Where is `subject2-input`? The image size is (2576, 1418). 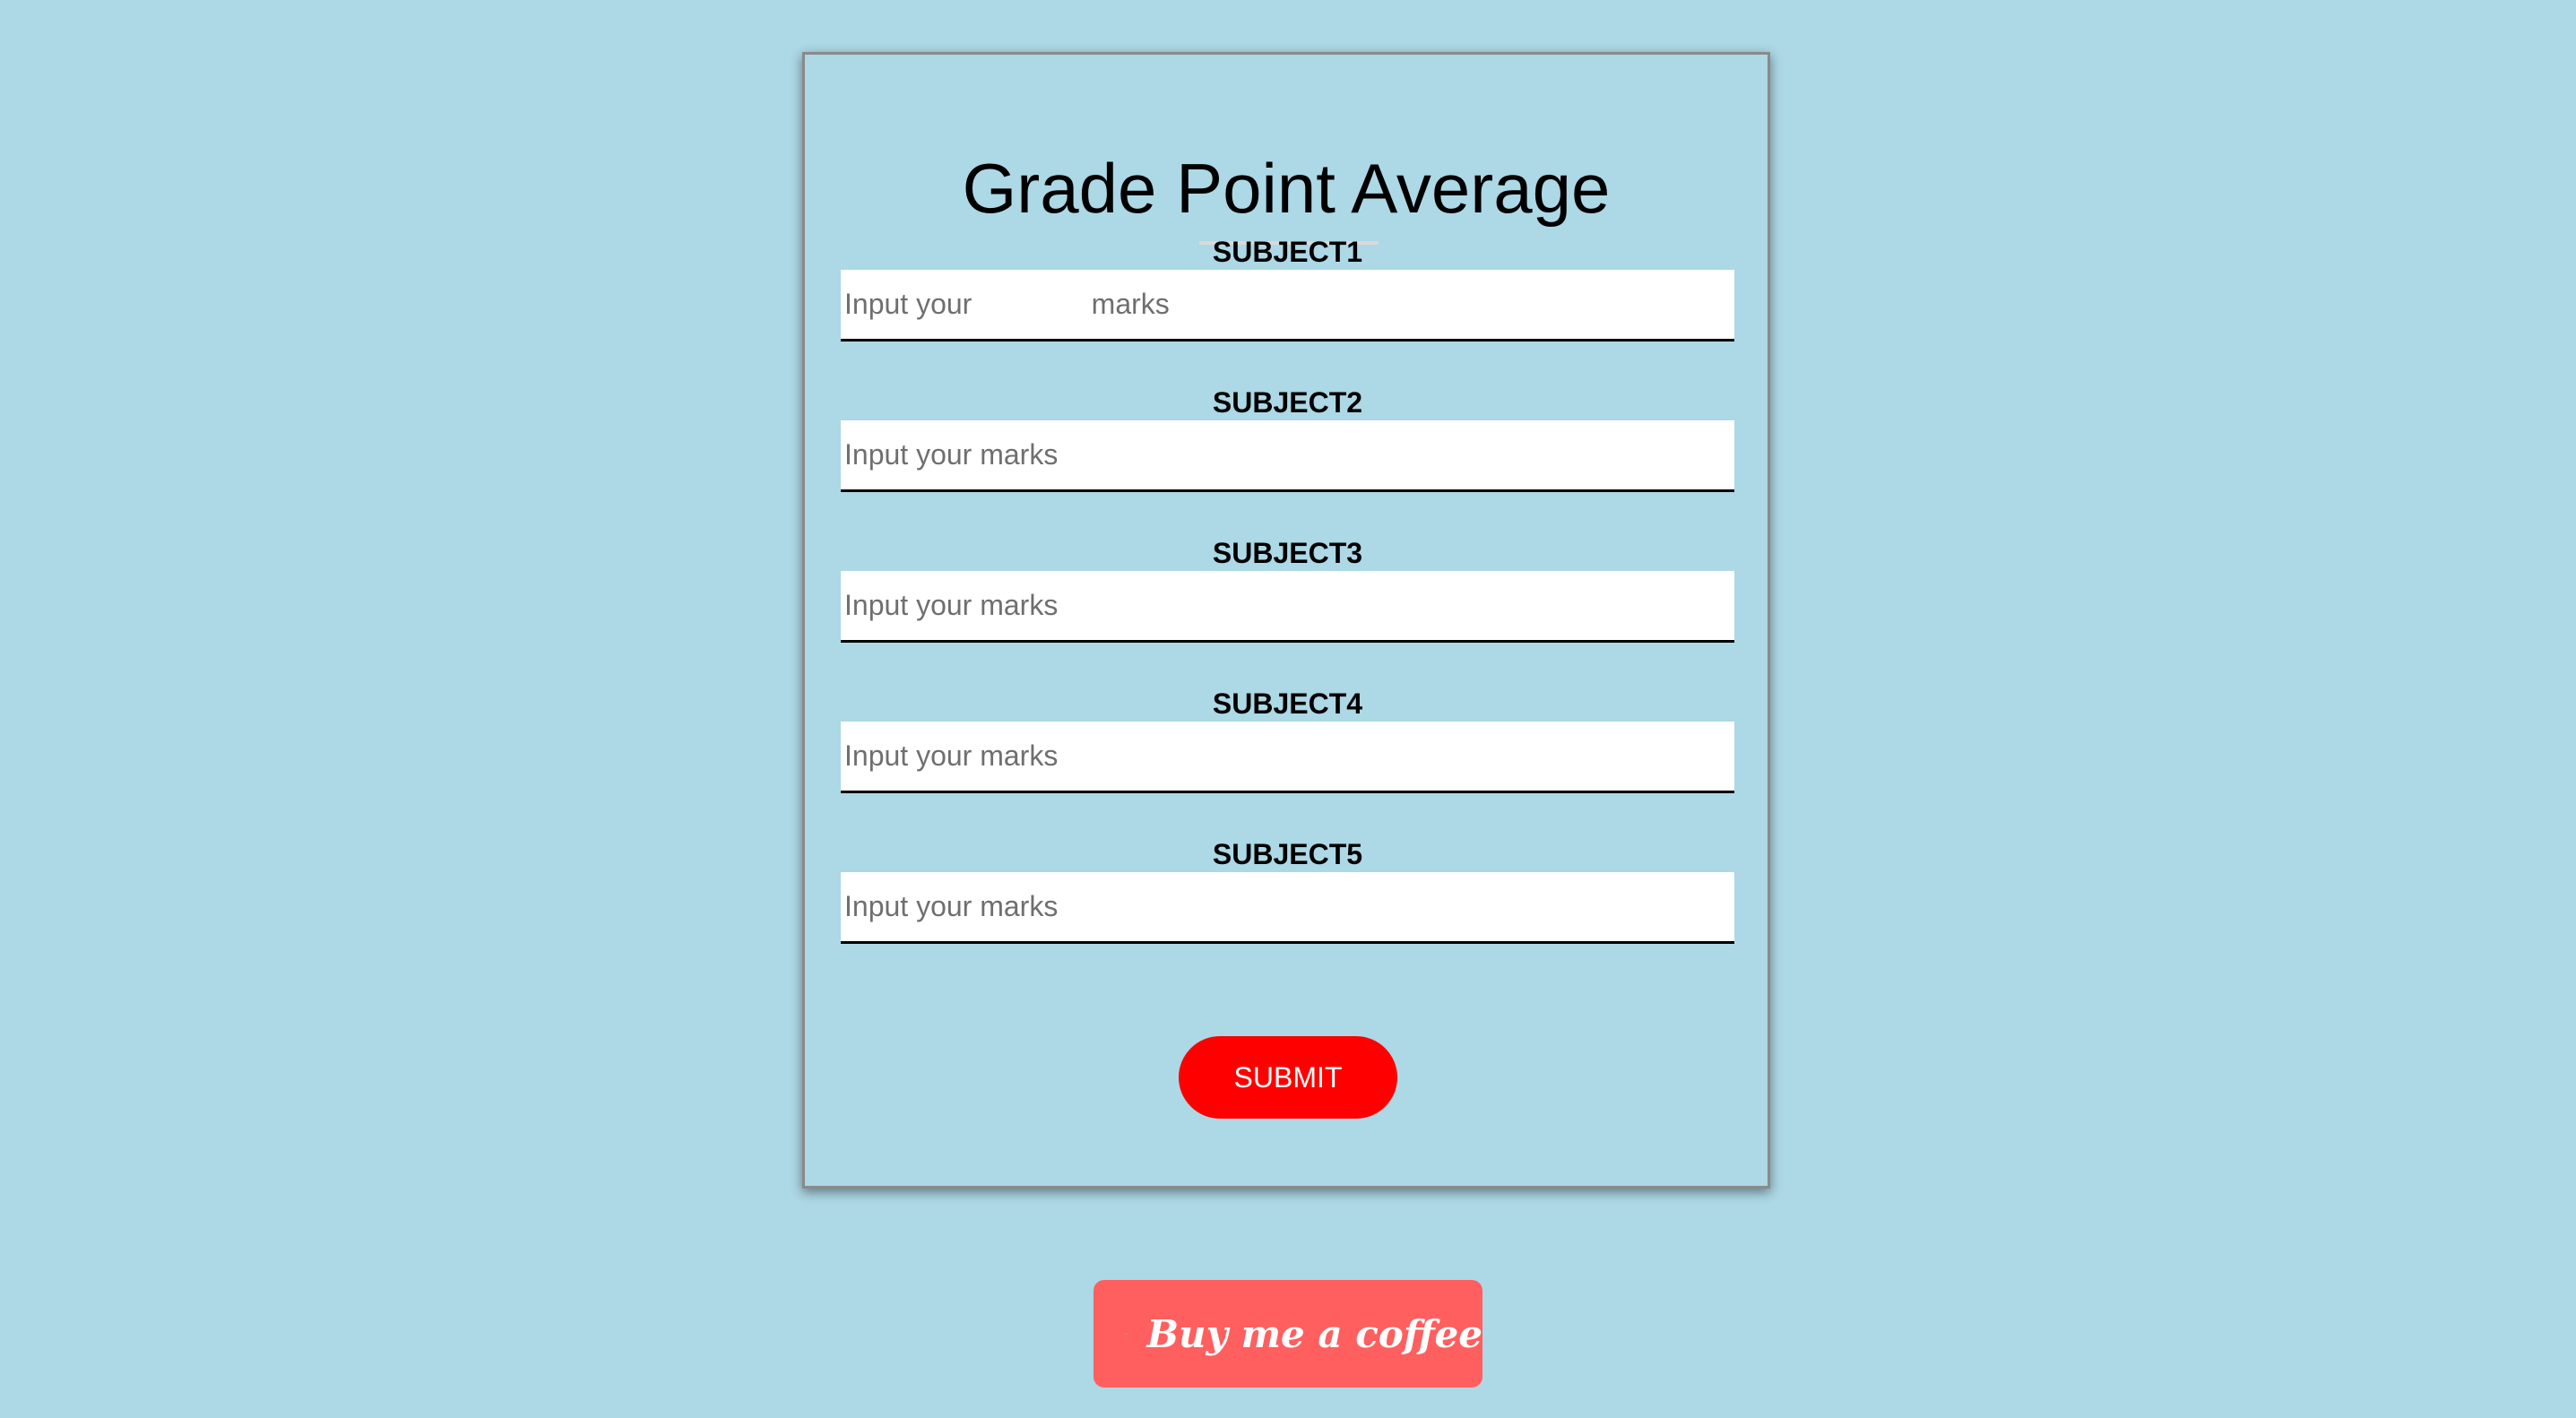
subject2-input is located at coordinates (1287, 456).